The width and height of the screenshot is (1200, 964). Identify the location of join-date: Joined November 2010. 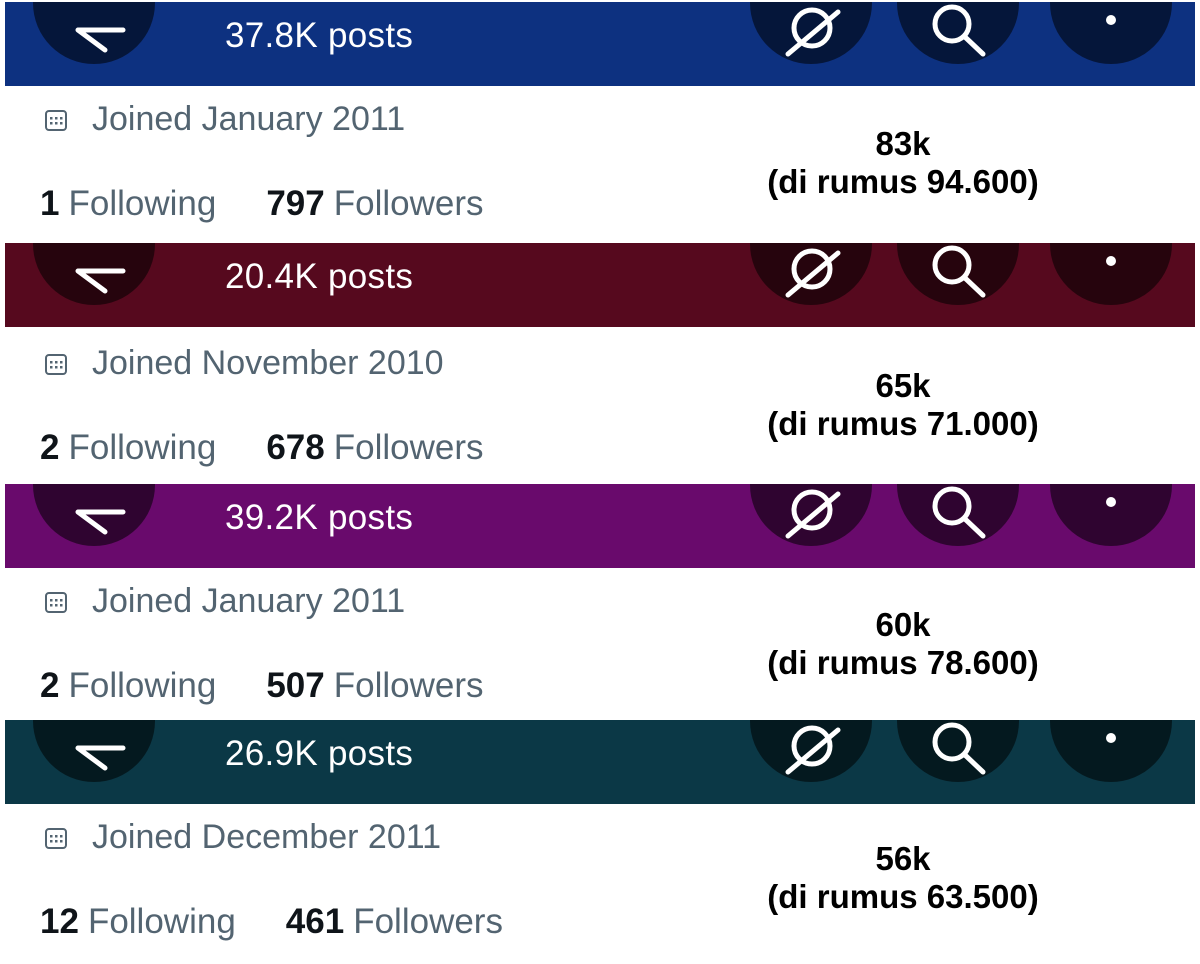
(244, 363).